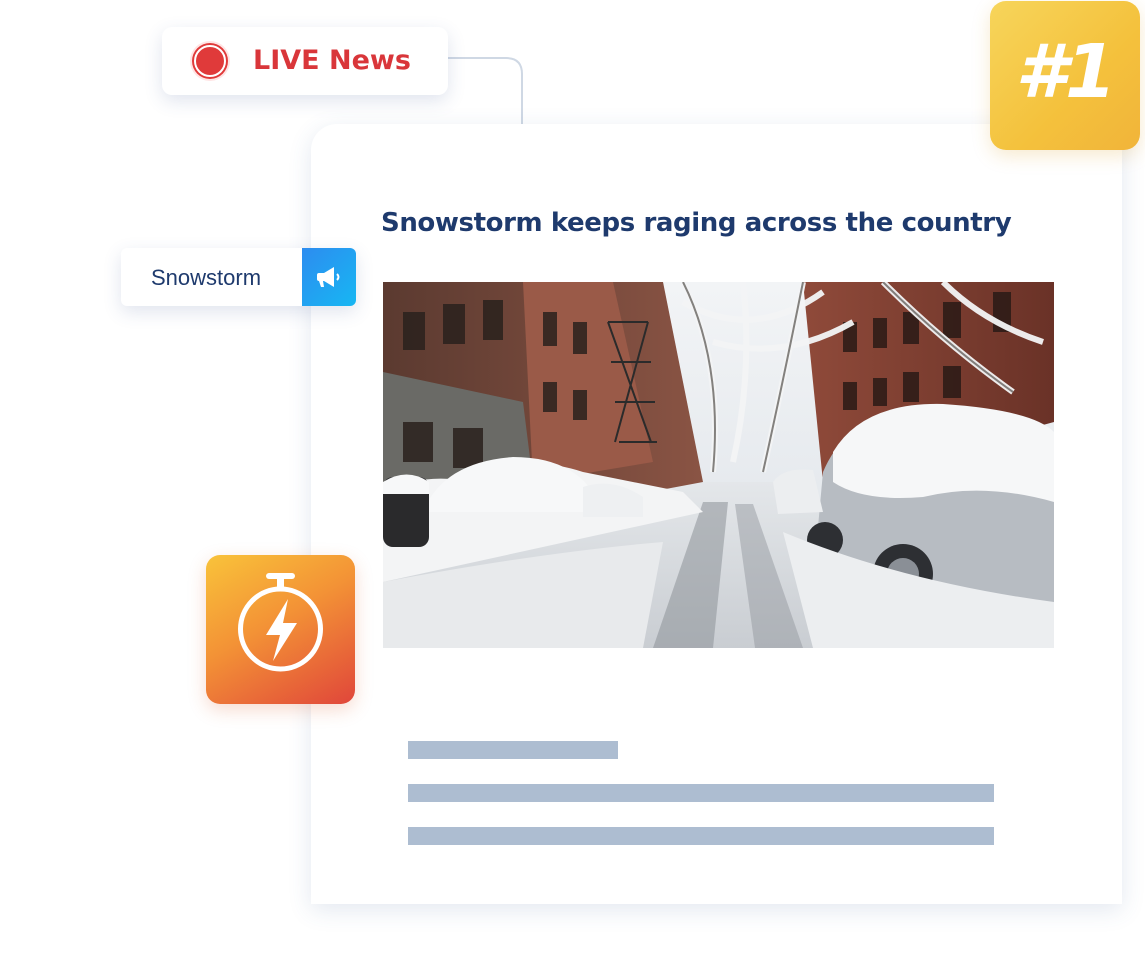 This screenshot has height=963, width=1145. I want to click on rank-label: #1, so click(1066, 72).